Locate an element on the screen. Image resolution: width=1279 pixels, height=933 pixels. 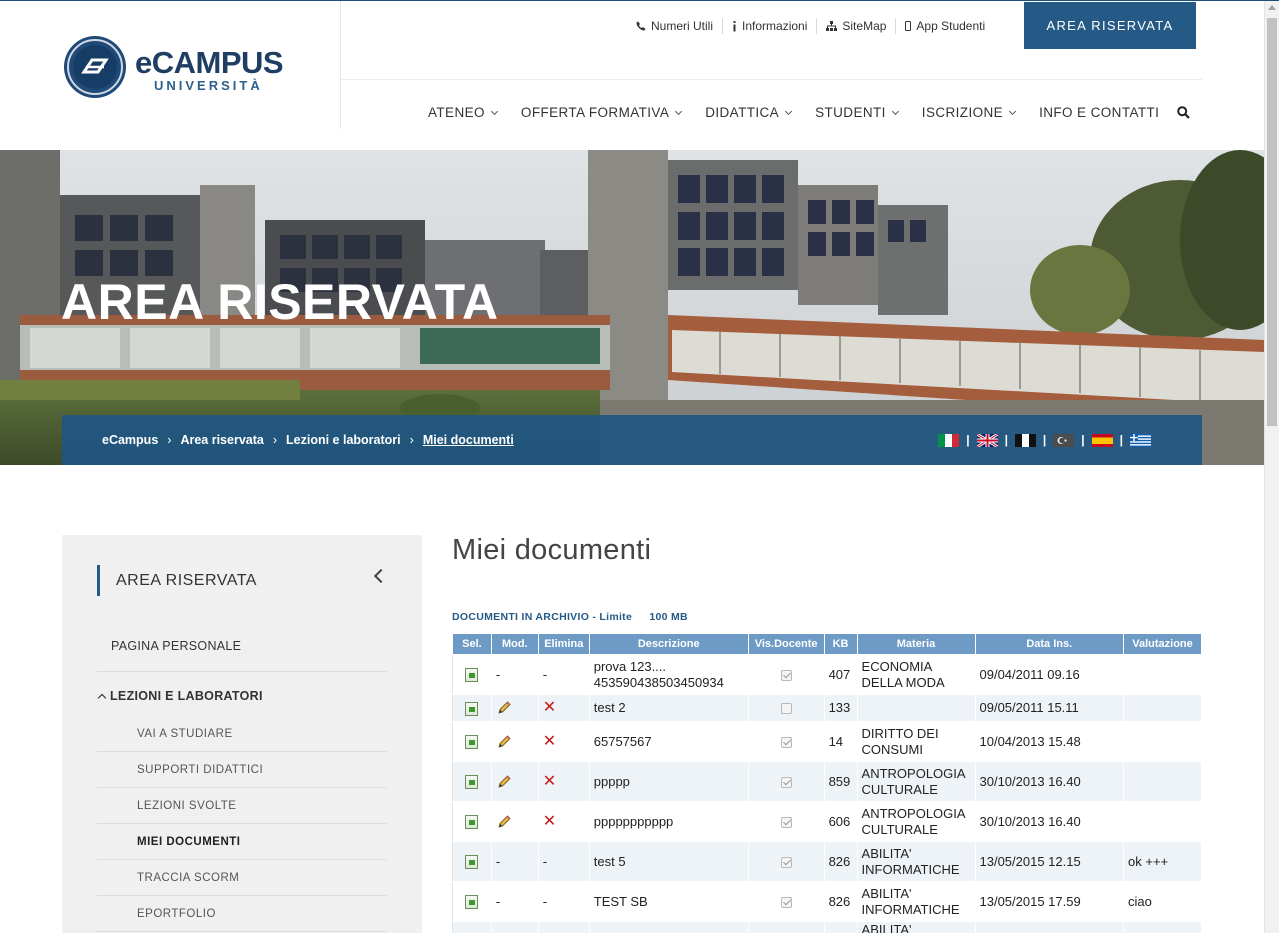
sitemap-icon is located at coordinates (832, 26).